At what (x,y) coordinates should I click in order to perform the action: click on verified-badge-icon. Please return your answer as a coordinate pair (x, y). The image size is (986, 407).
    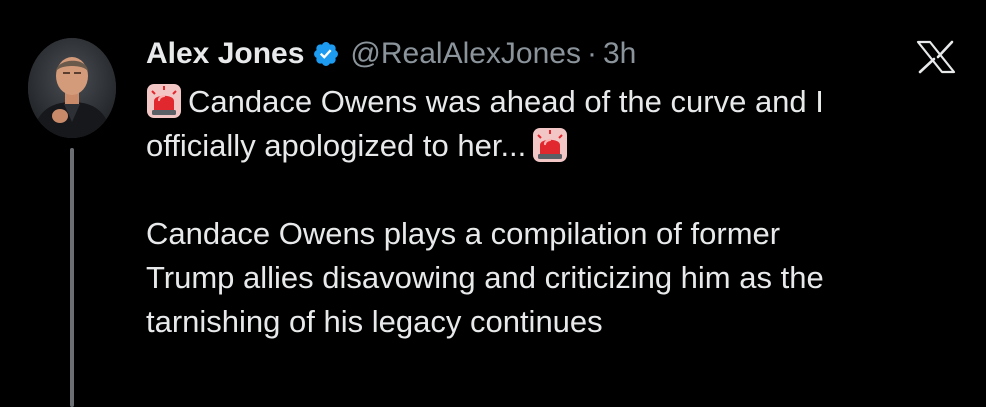
    Looking at the image, I should click on (326, 54).